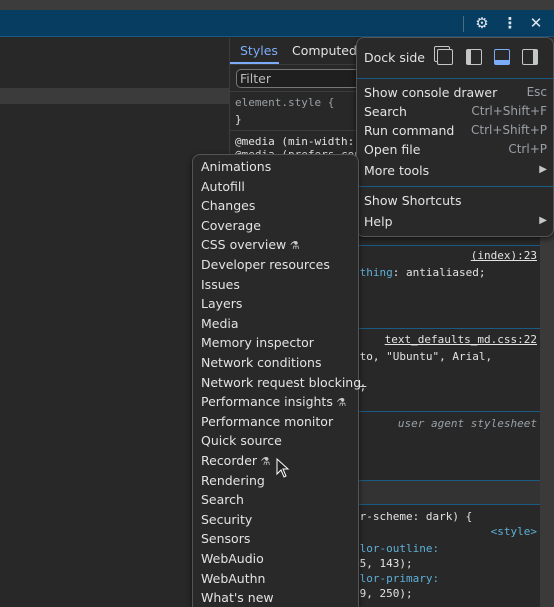 The width and height of the screenshot is (554, 607). I want to click on more-tools-item-performance-insights: Performance insights ⚗, so click(273, 401).